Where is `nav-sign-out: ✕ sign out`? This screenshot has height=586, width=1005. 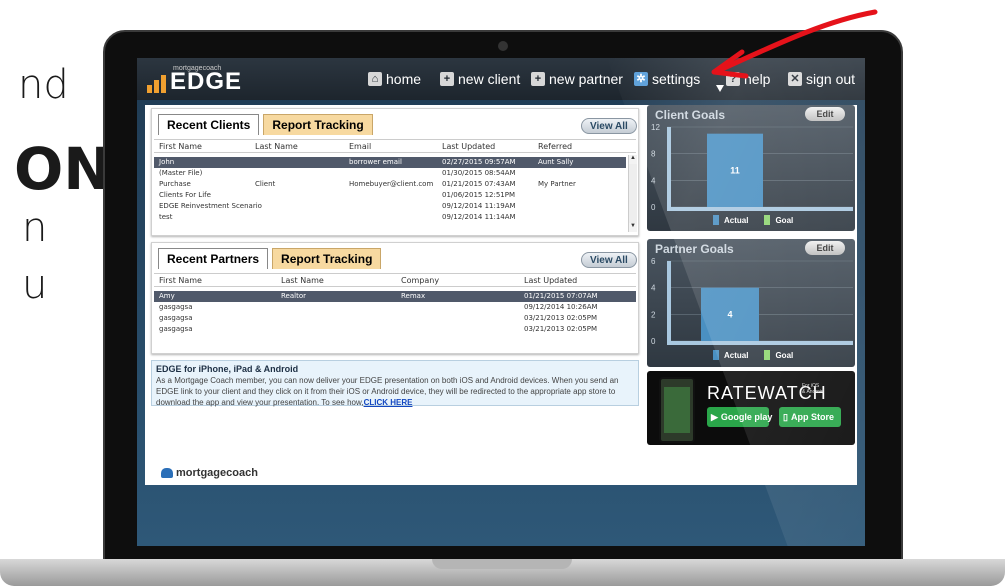
nav-sign-out: ✕ sign out is located at coordinates (821, 79).